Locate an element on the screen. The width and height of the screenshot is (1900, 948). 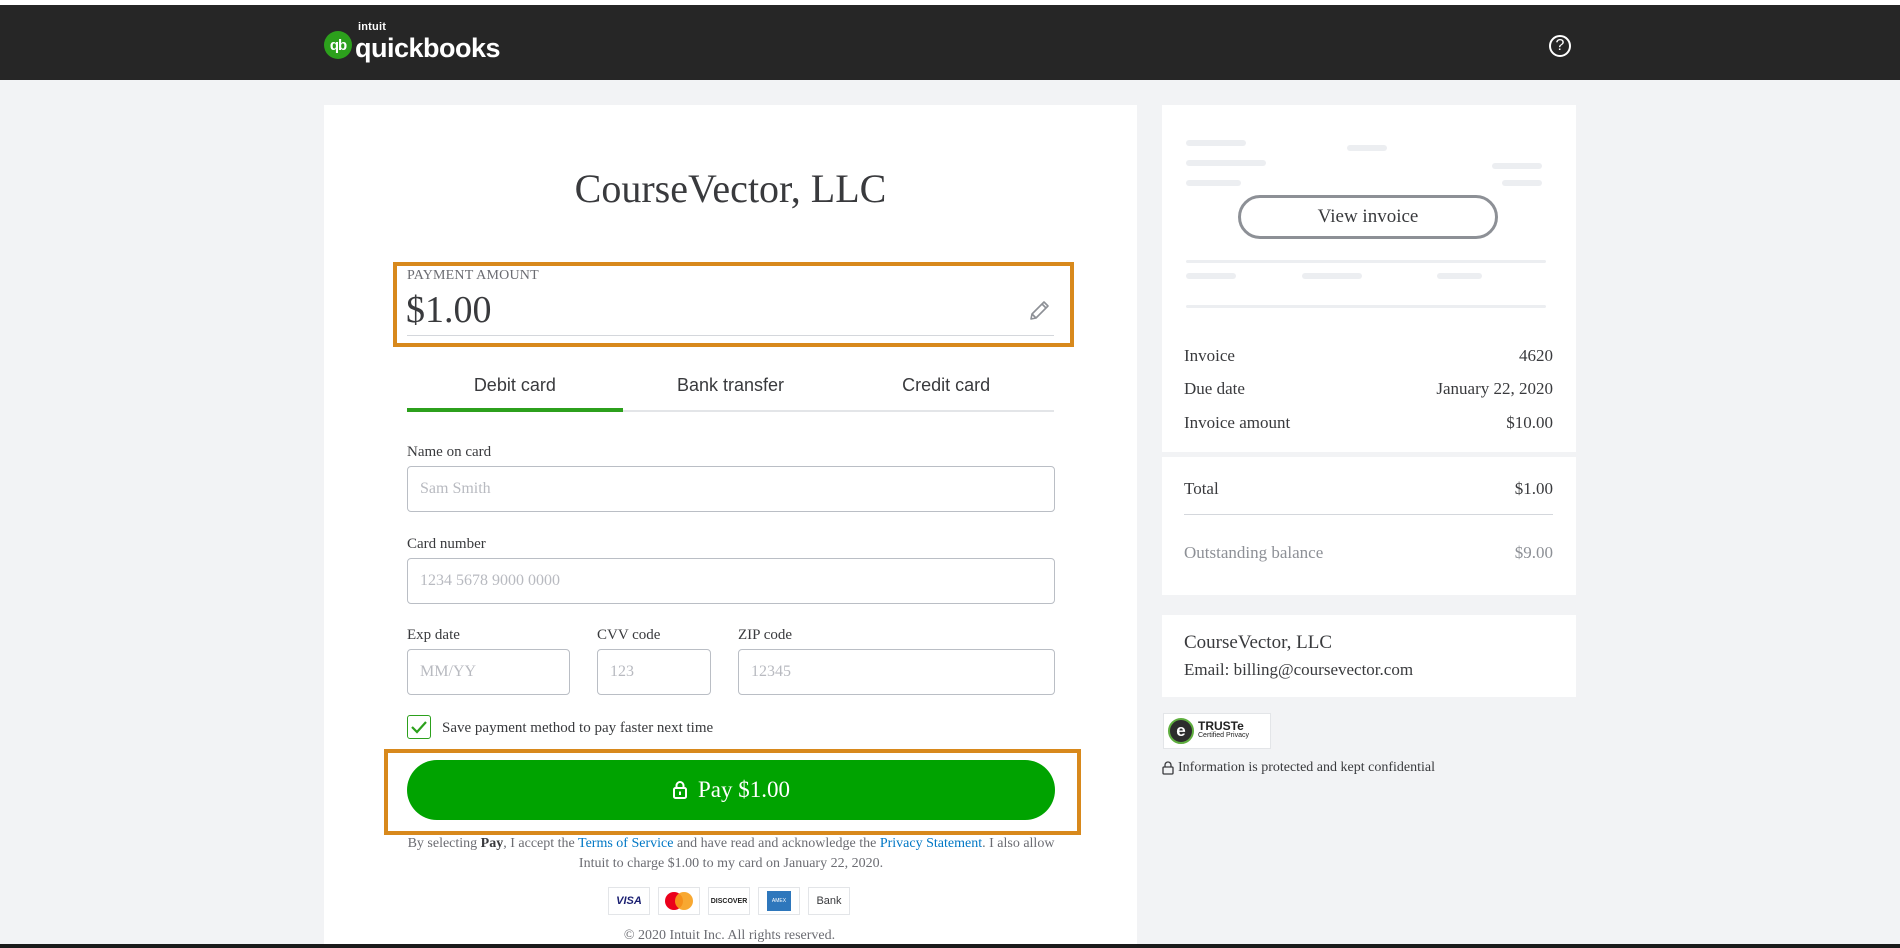
app-header: qb intuit quickbooks ? is located at coordinates (950, 42).